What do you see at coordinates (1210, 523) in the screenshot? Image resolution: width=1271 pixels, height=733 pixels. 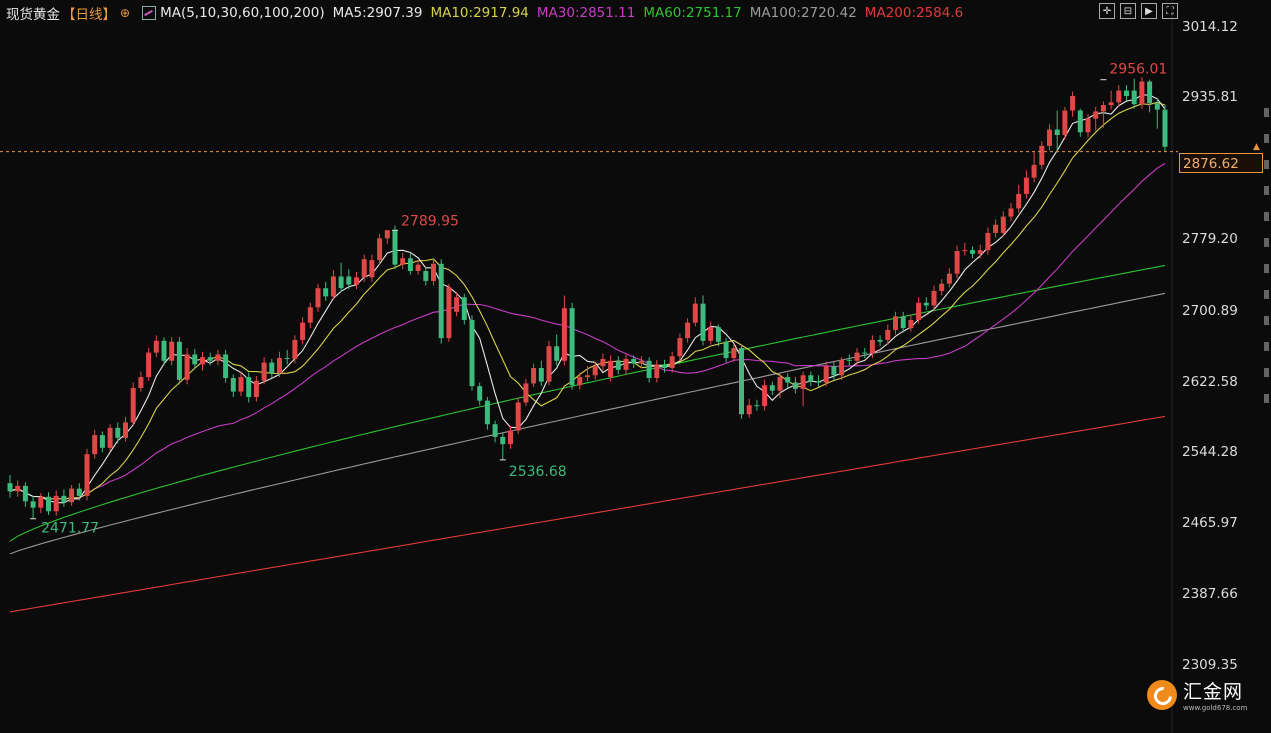 I see `y-tick-label: 2465.97` at bounding box center [1210, 523].